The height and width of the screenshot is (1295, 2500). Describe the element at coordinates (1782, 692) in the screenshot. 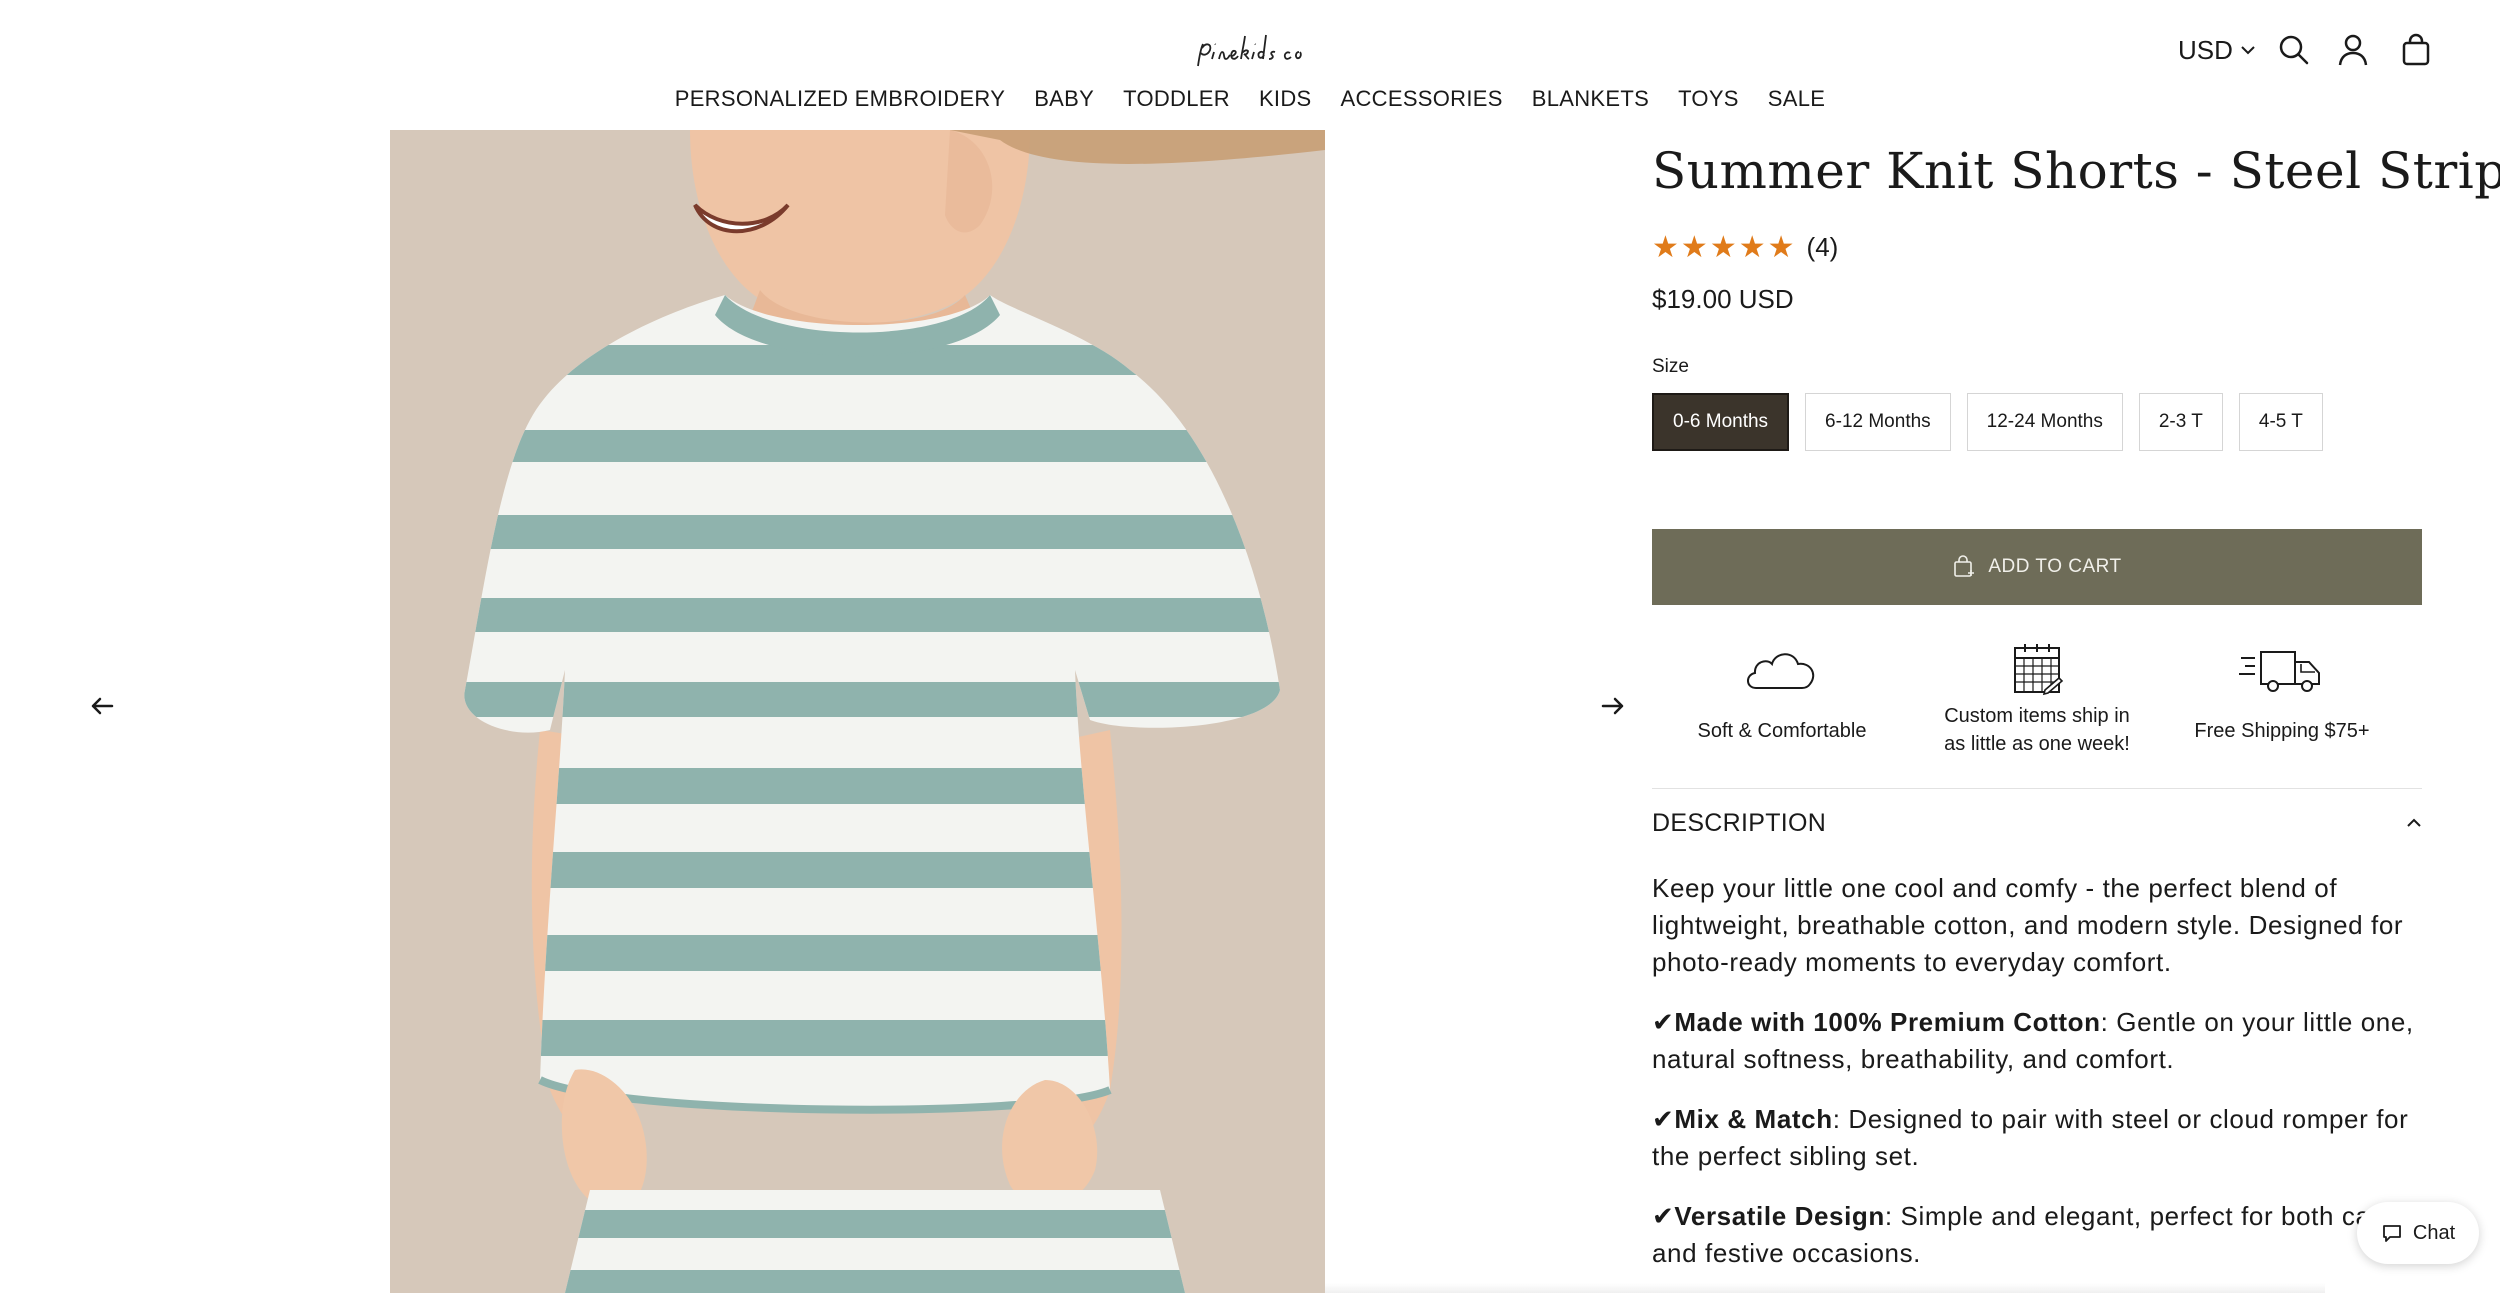

I see `feature-soft-comfortable: Soft & Comfortable` at that location.